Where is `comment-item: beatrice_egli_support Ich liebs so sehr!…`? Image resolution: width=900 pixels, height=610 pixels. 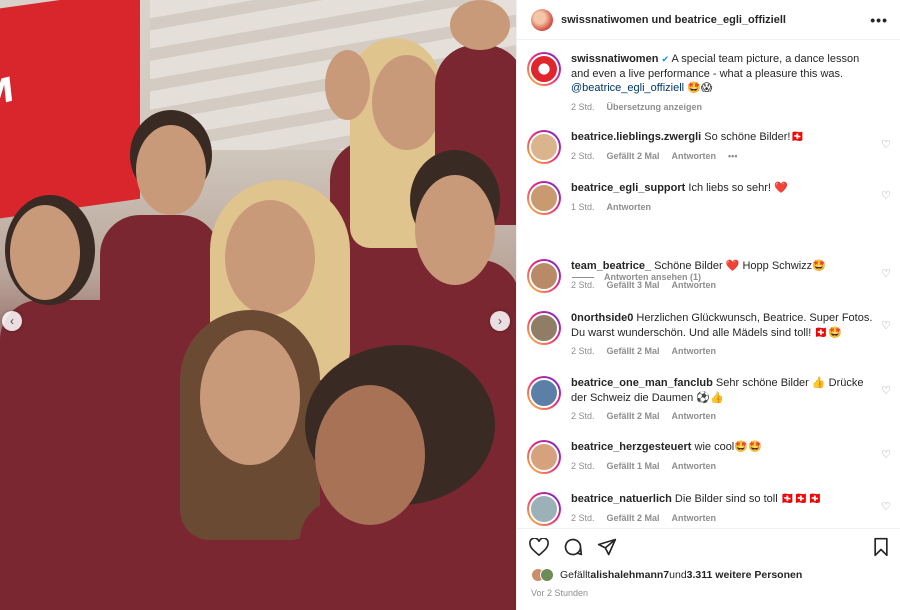
comment-item: beatrice_egli_support Ich liebs so sehr!… is located at coordinates (710, 198).